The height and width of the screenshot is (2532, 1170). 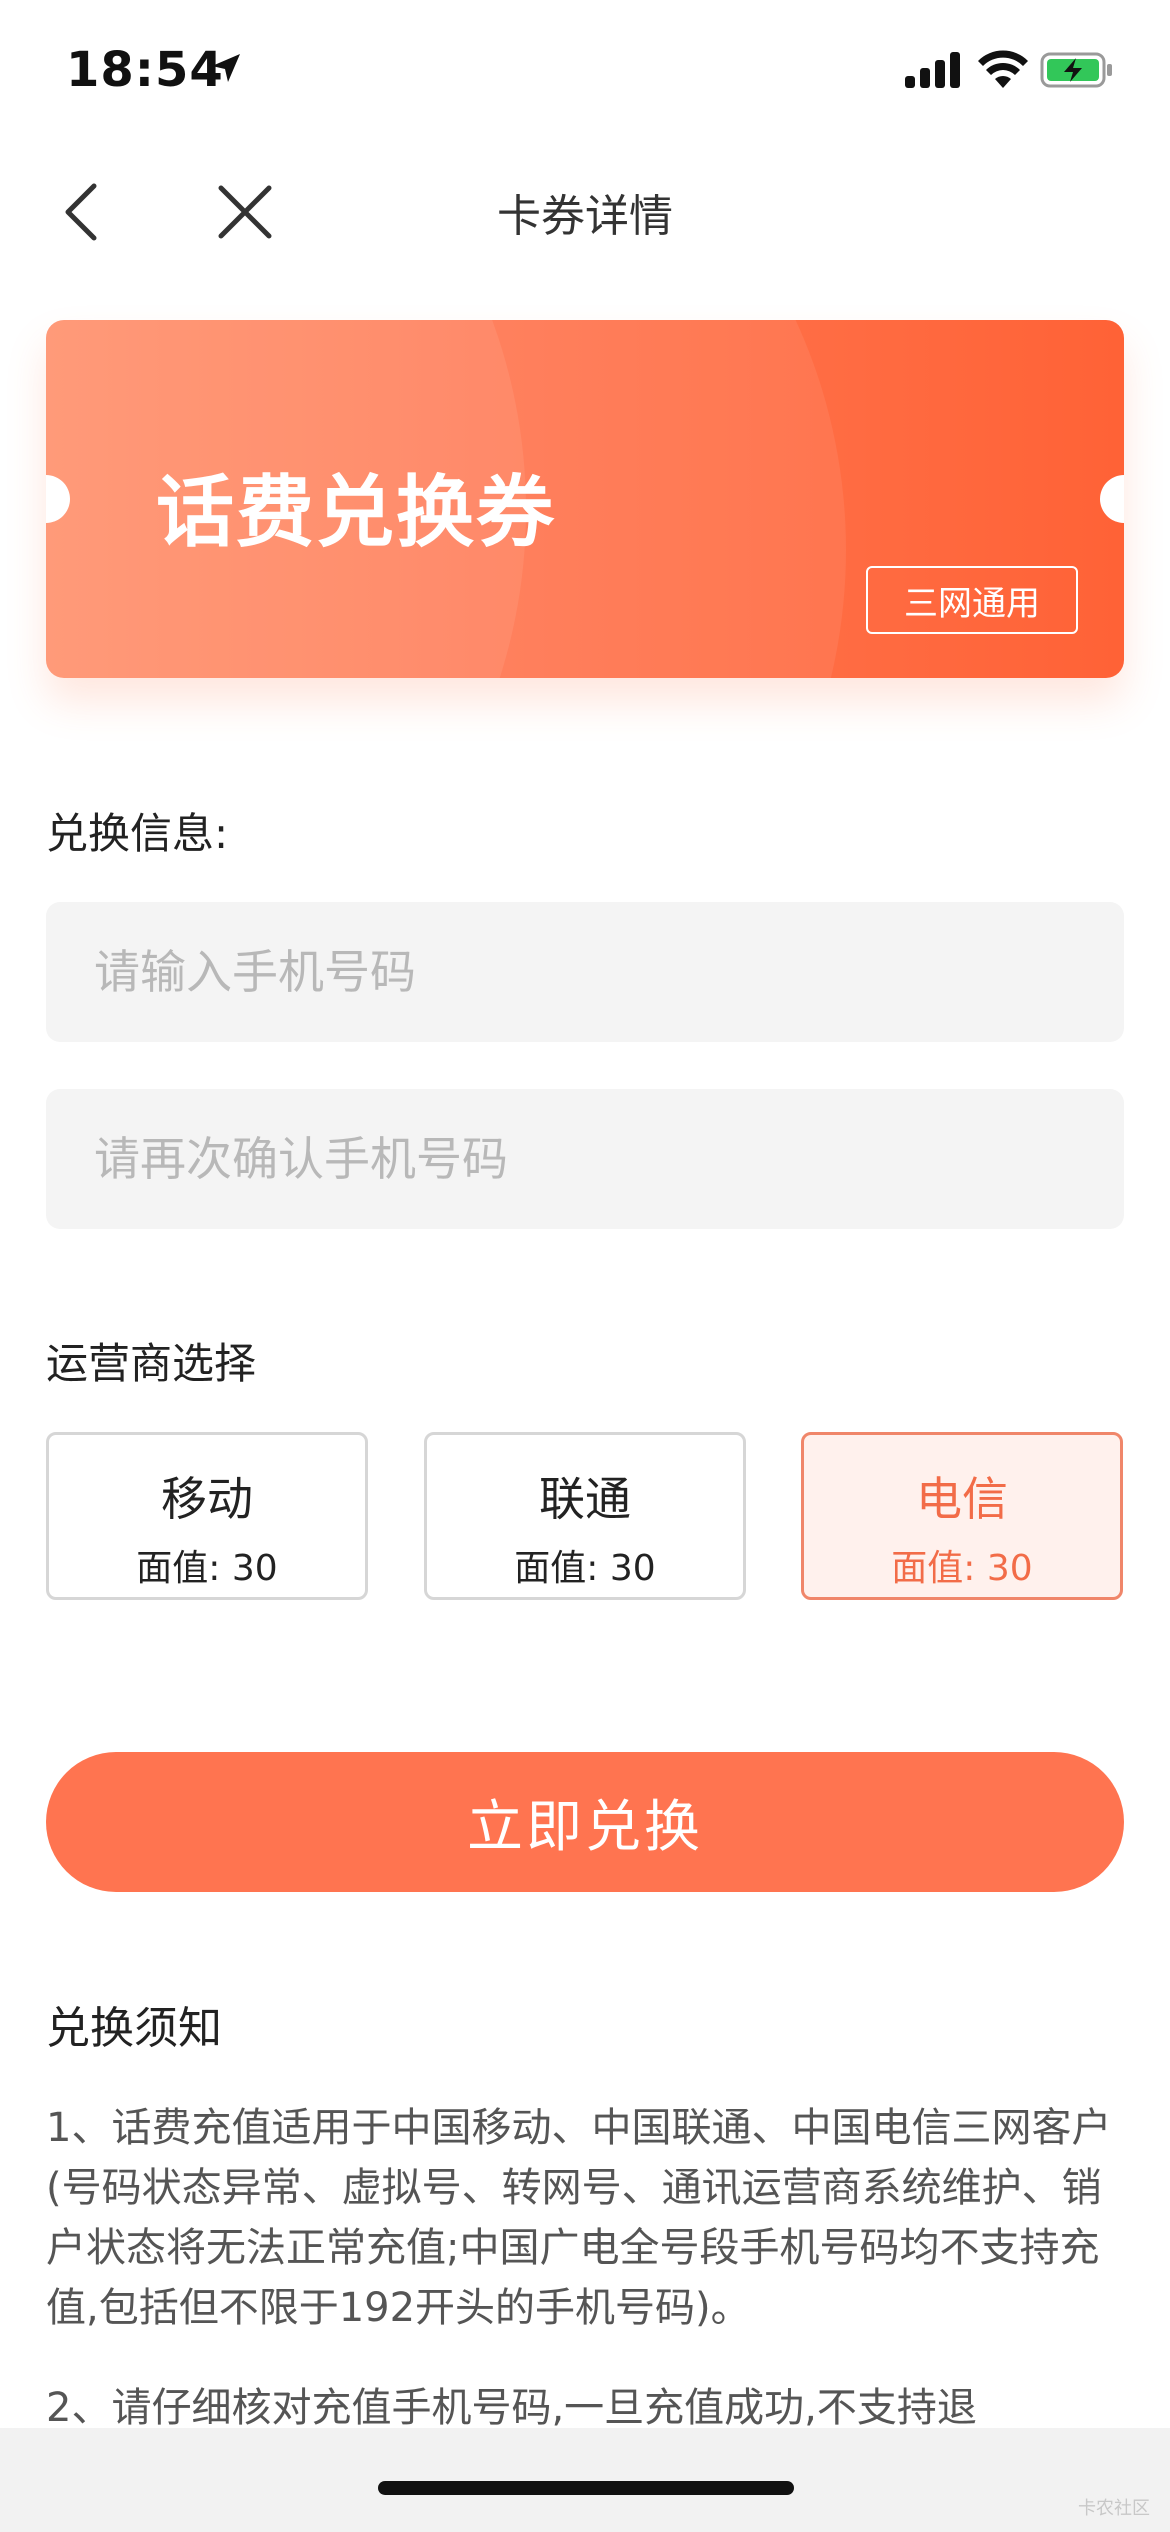 What do you see at coordinates (586, 2488) in the screenshot?
I see `home-indicator` at bounding box center [586, 2488].